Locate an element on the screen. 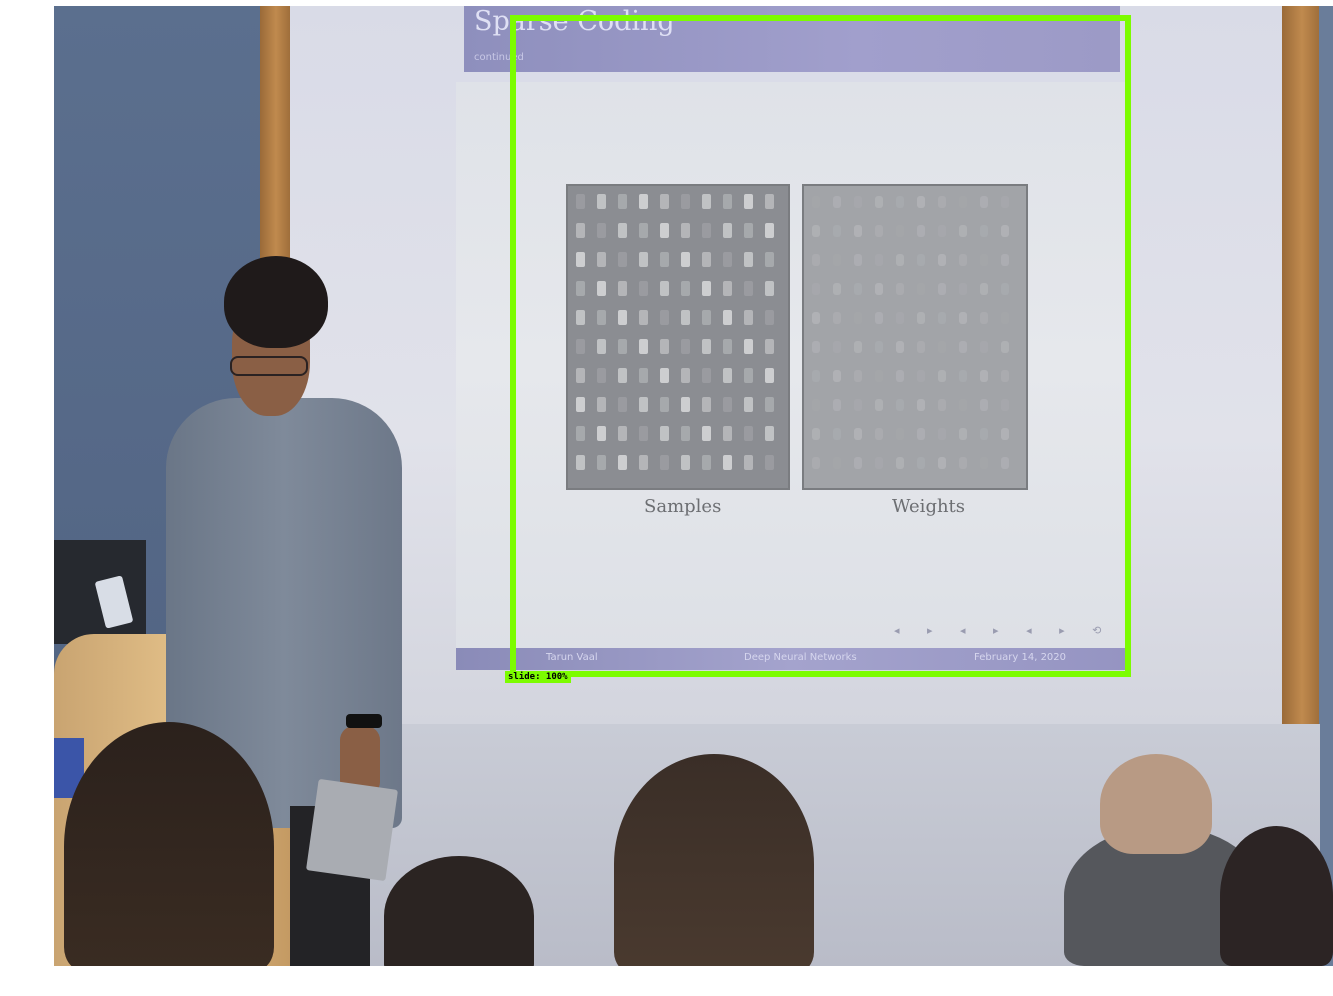 Image resolution: width=1333 pixels, height=996 pixels. presenter-hair is located at coordinates (276, 302).